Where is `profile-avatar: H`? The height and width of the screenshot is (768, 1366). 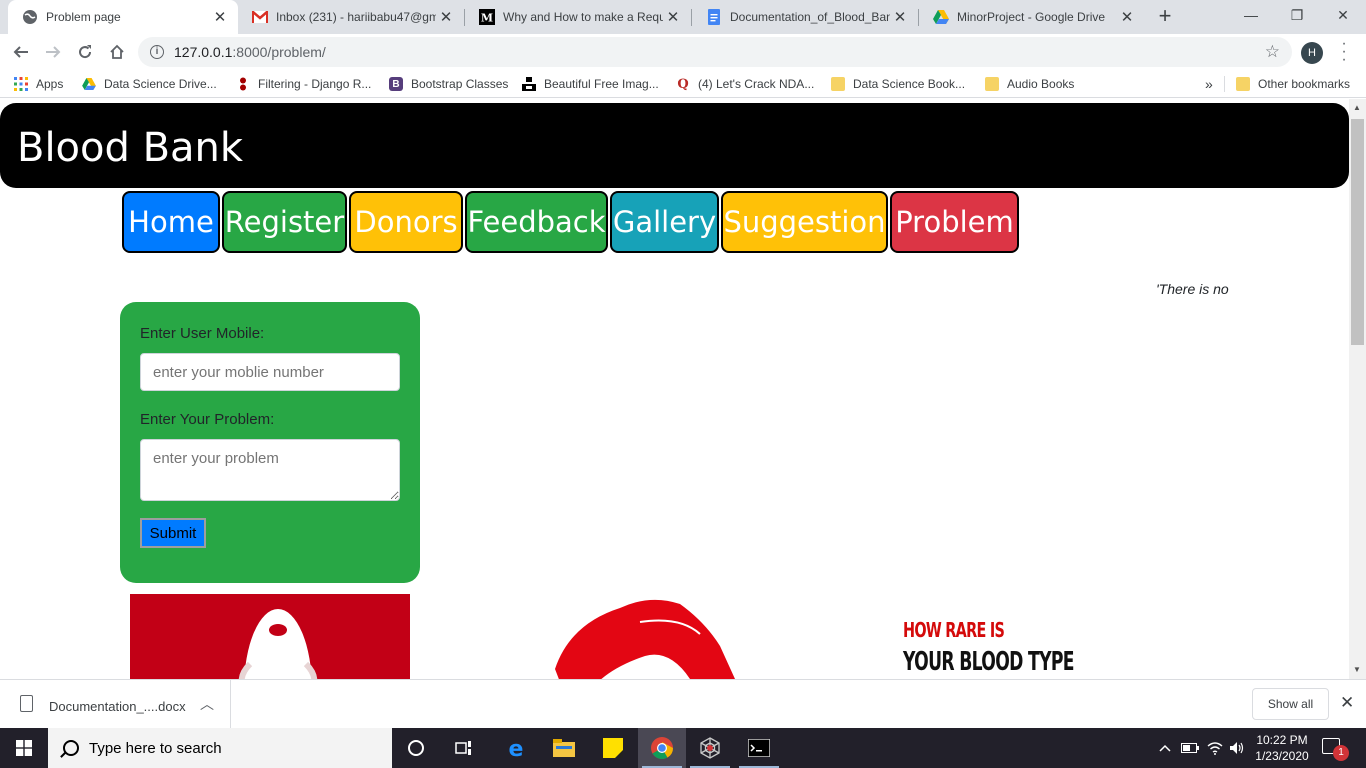 profile-avatar: H is located at coordinates (1312, 53).